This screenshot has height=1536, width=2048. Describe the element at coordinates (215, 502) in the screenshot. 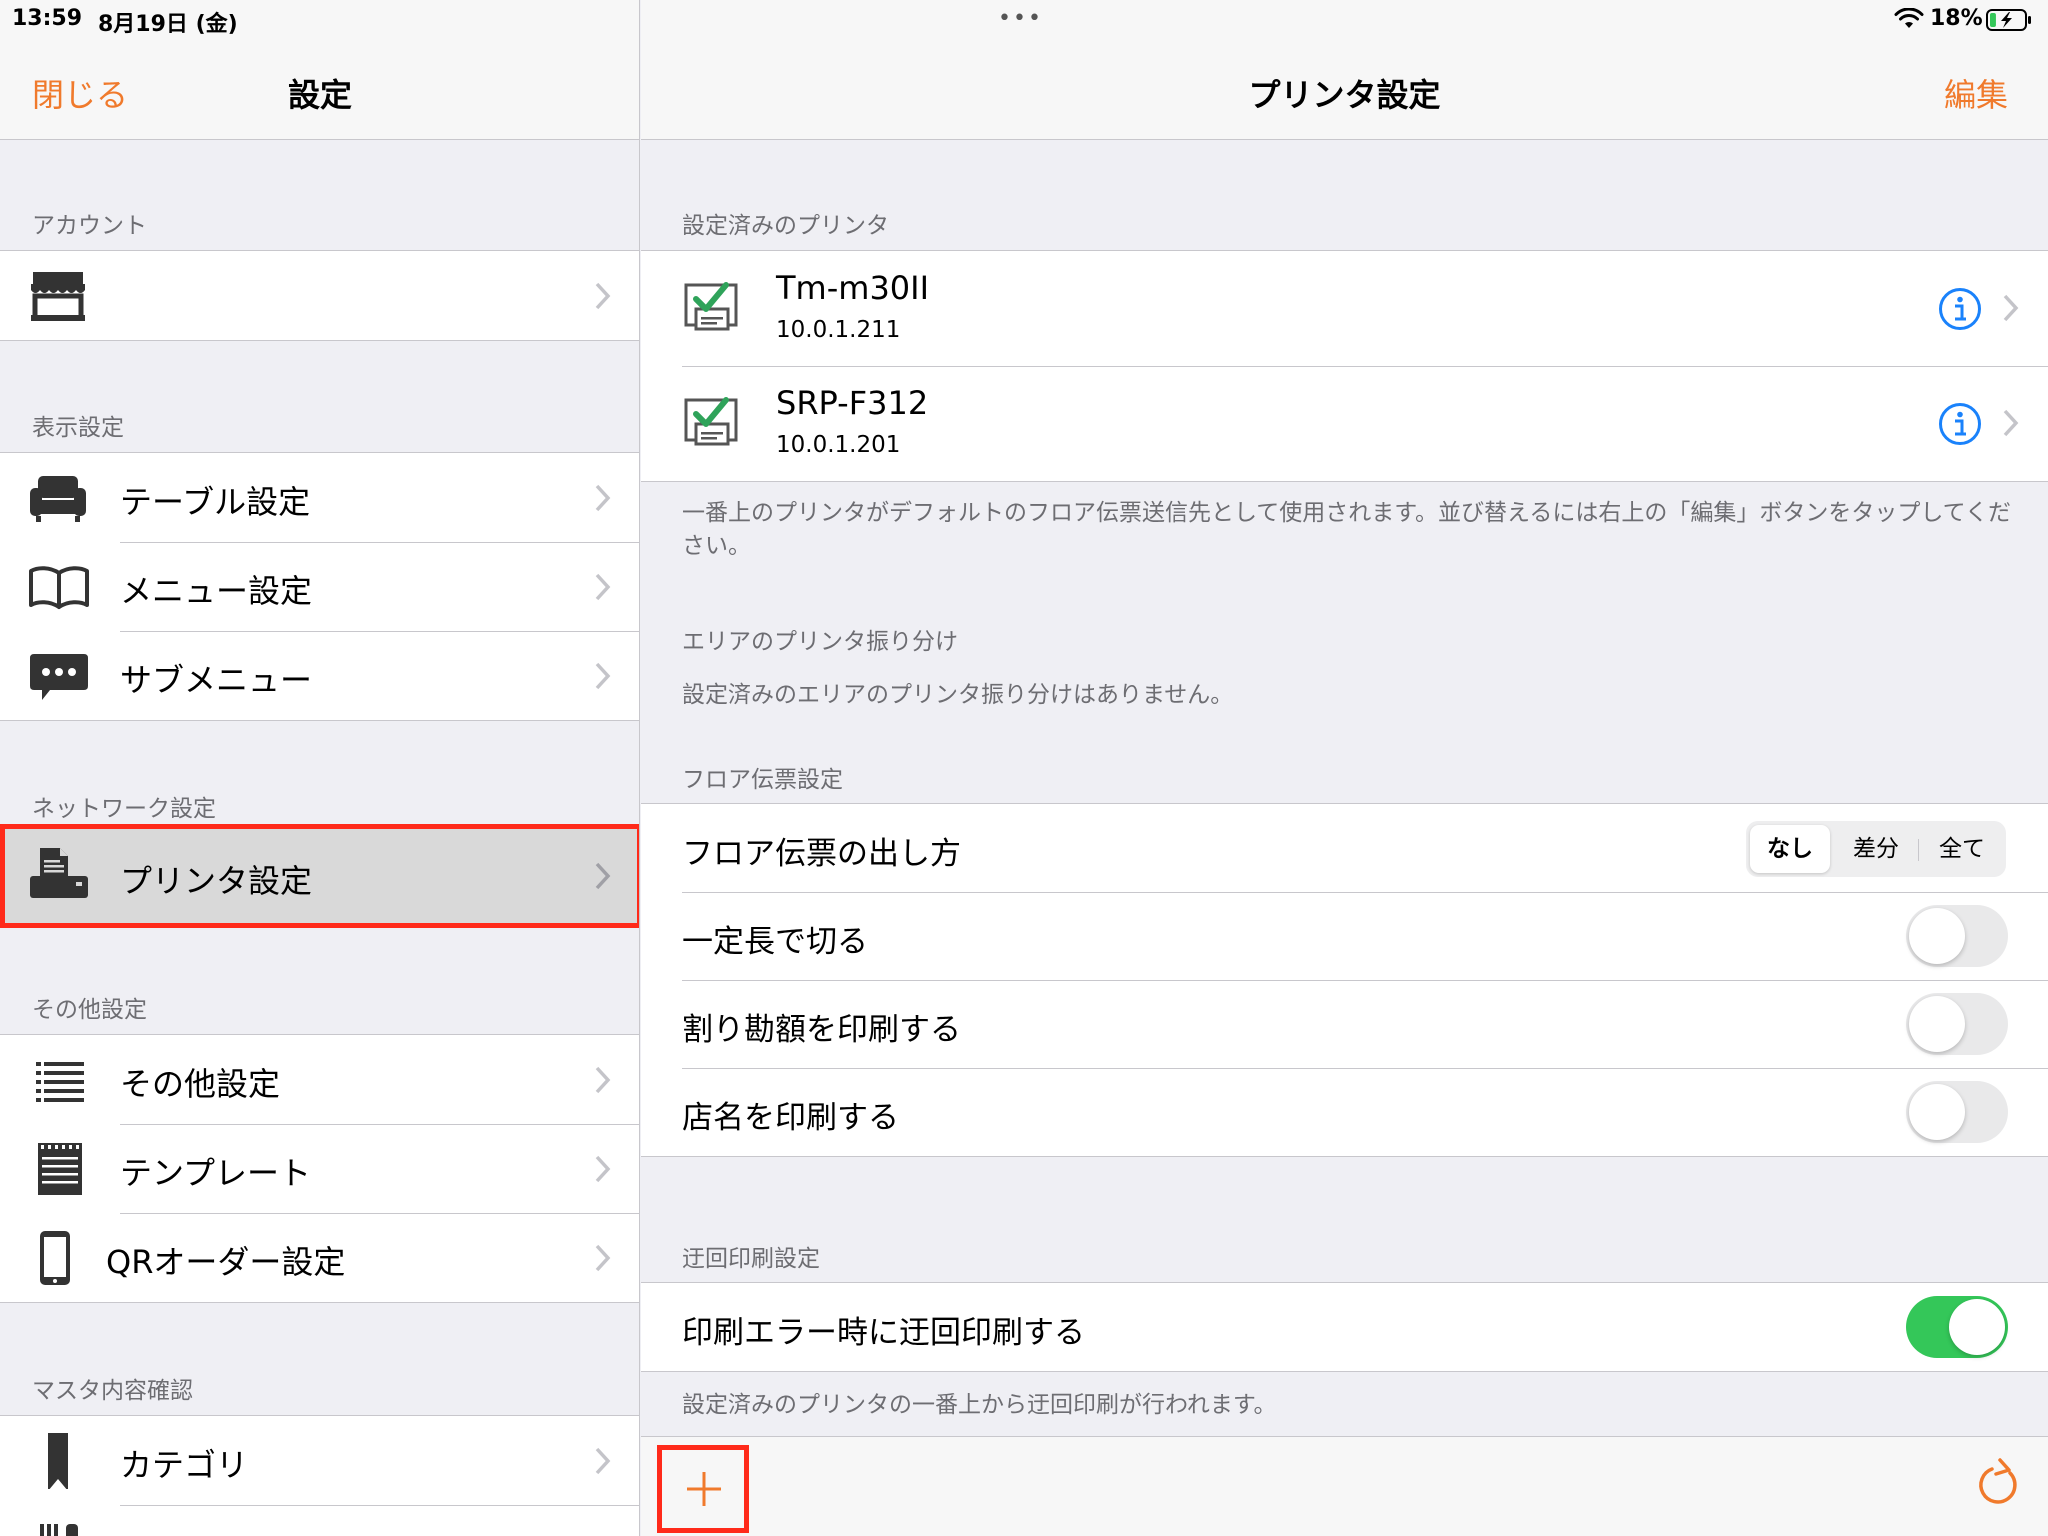

I see `sidebar-item-label: テーブル設定` at that location.